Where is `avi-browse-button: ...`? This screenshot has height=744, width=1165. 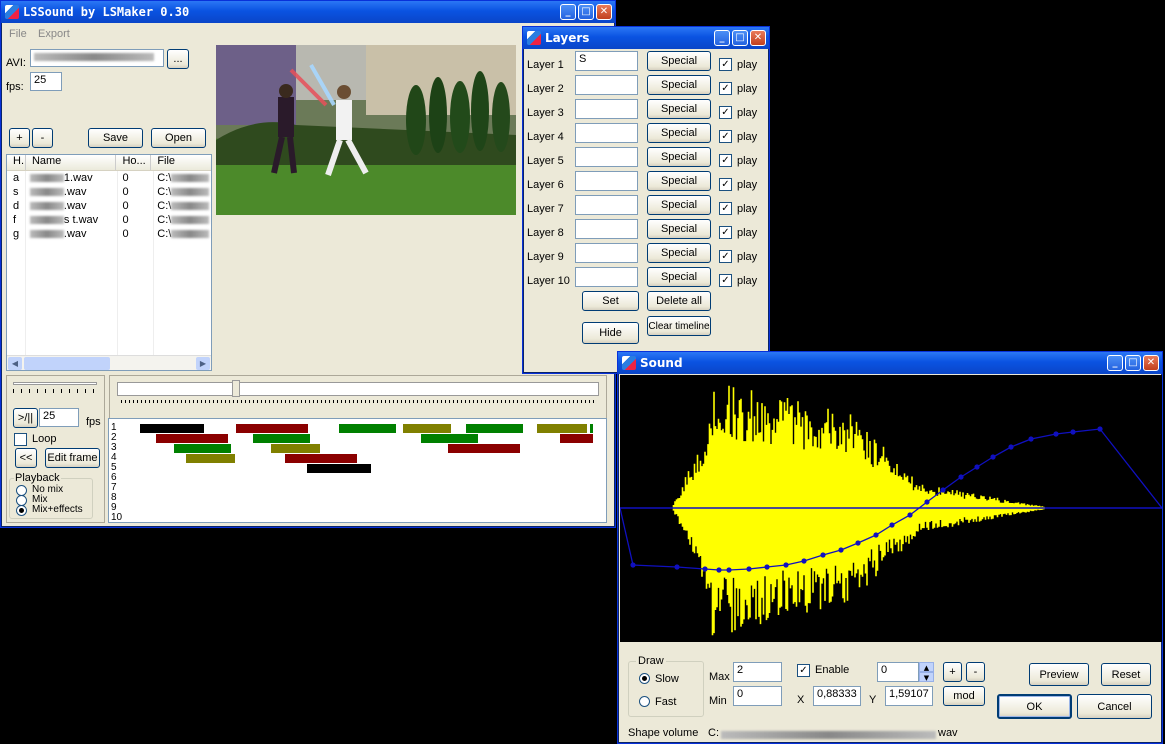
avi-browse-button: ... is located at coordinates (178, 59).